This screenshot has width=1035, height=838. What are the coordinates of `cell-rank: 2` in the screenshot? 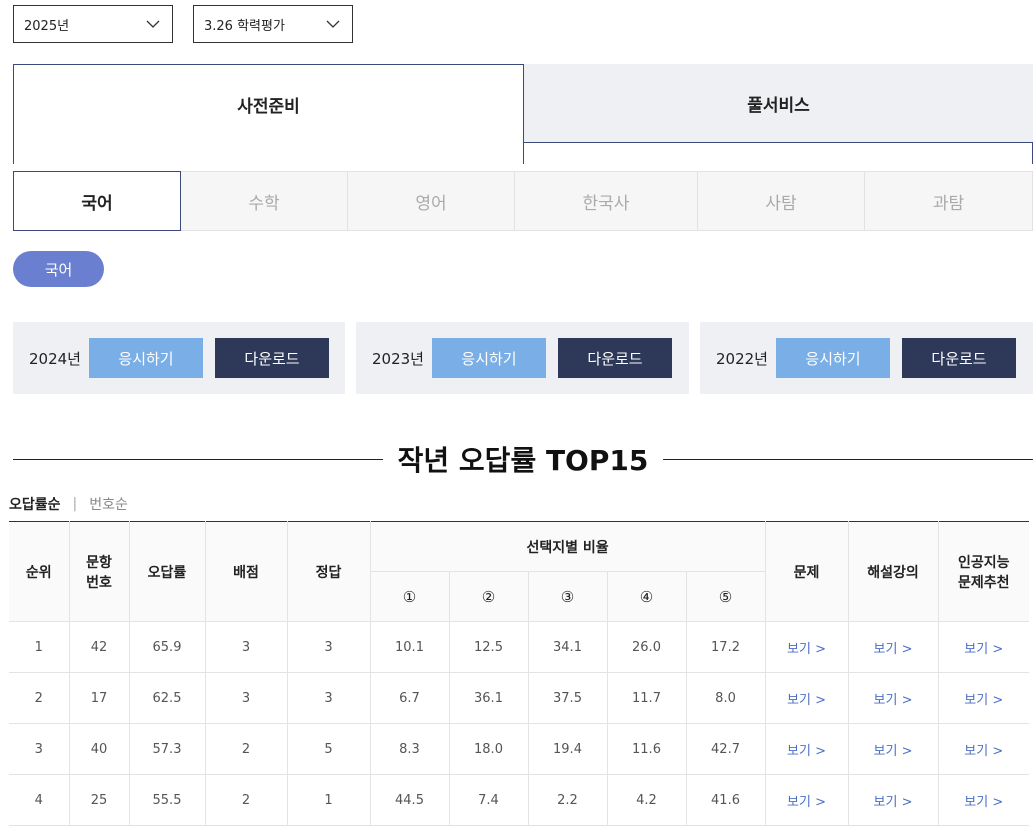 It's located at (39, 698).